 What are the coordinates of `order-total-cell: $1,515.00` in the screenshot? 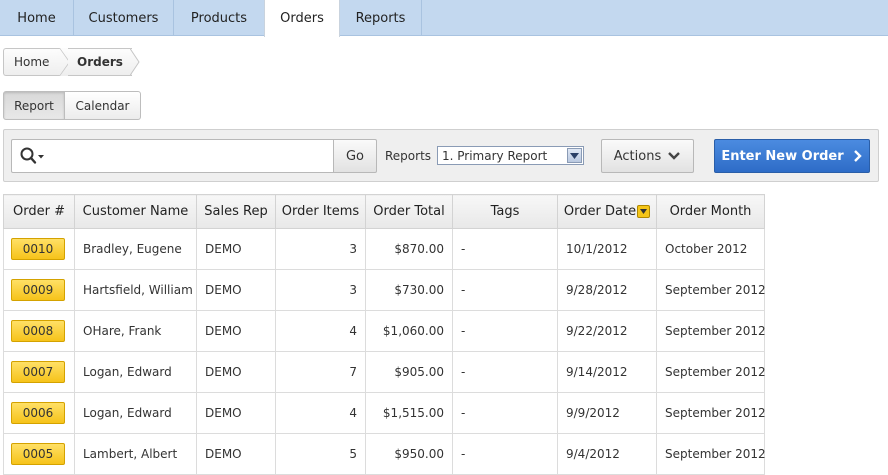 It's located at (409, 413).